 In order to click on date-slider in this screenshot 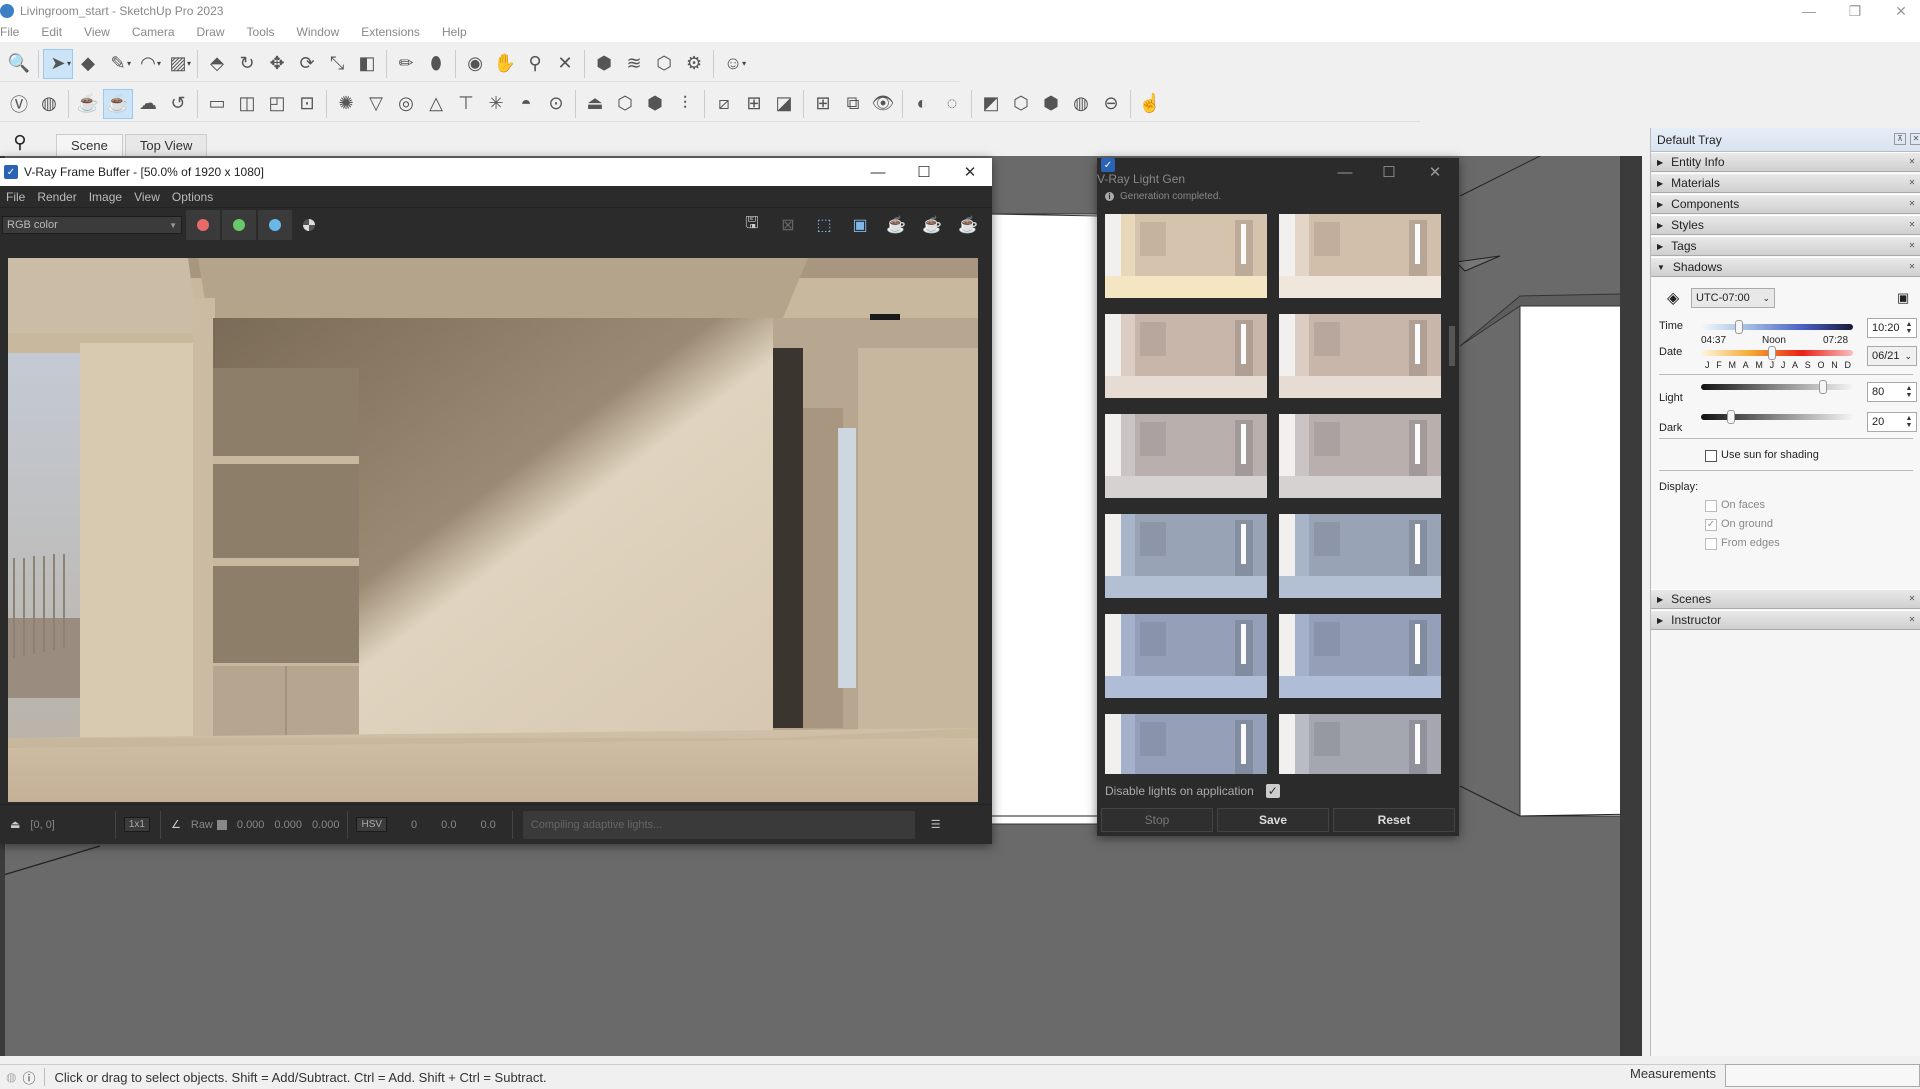, I will do `click(1777, 353)`.